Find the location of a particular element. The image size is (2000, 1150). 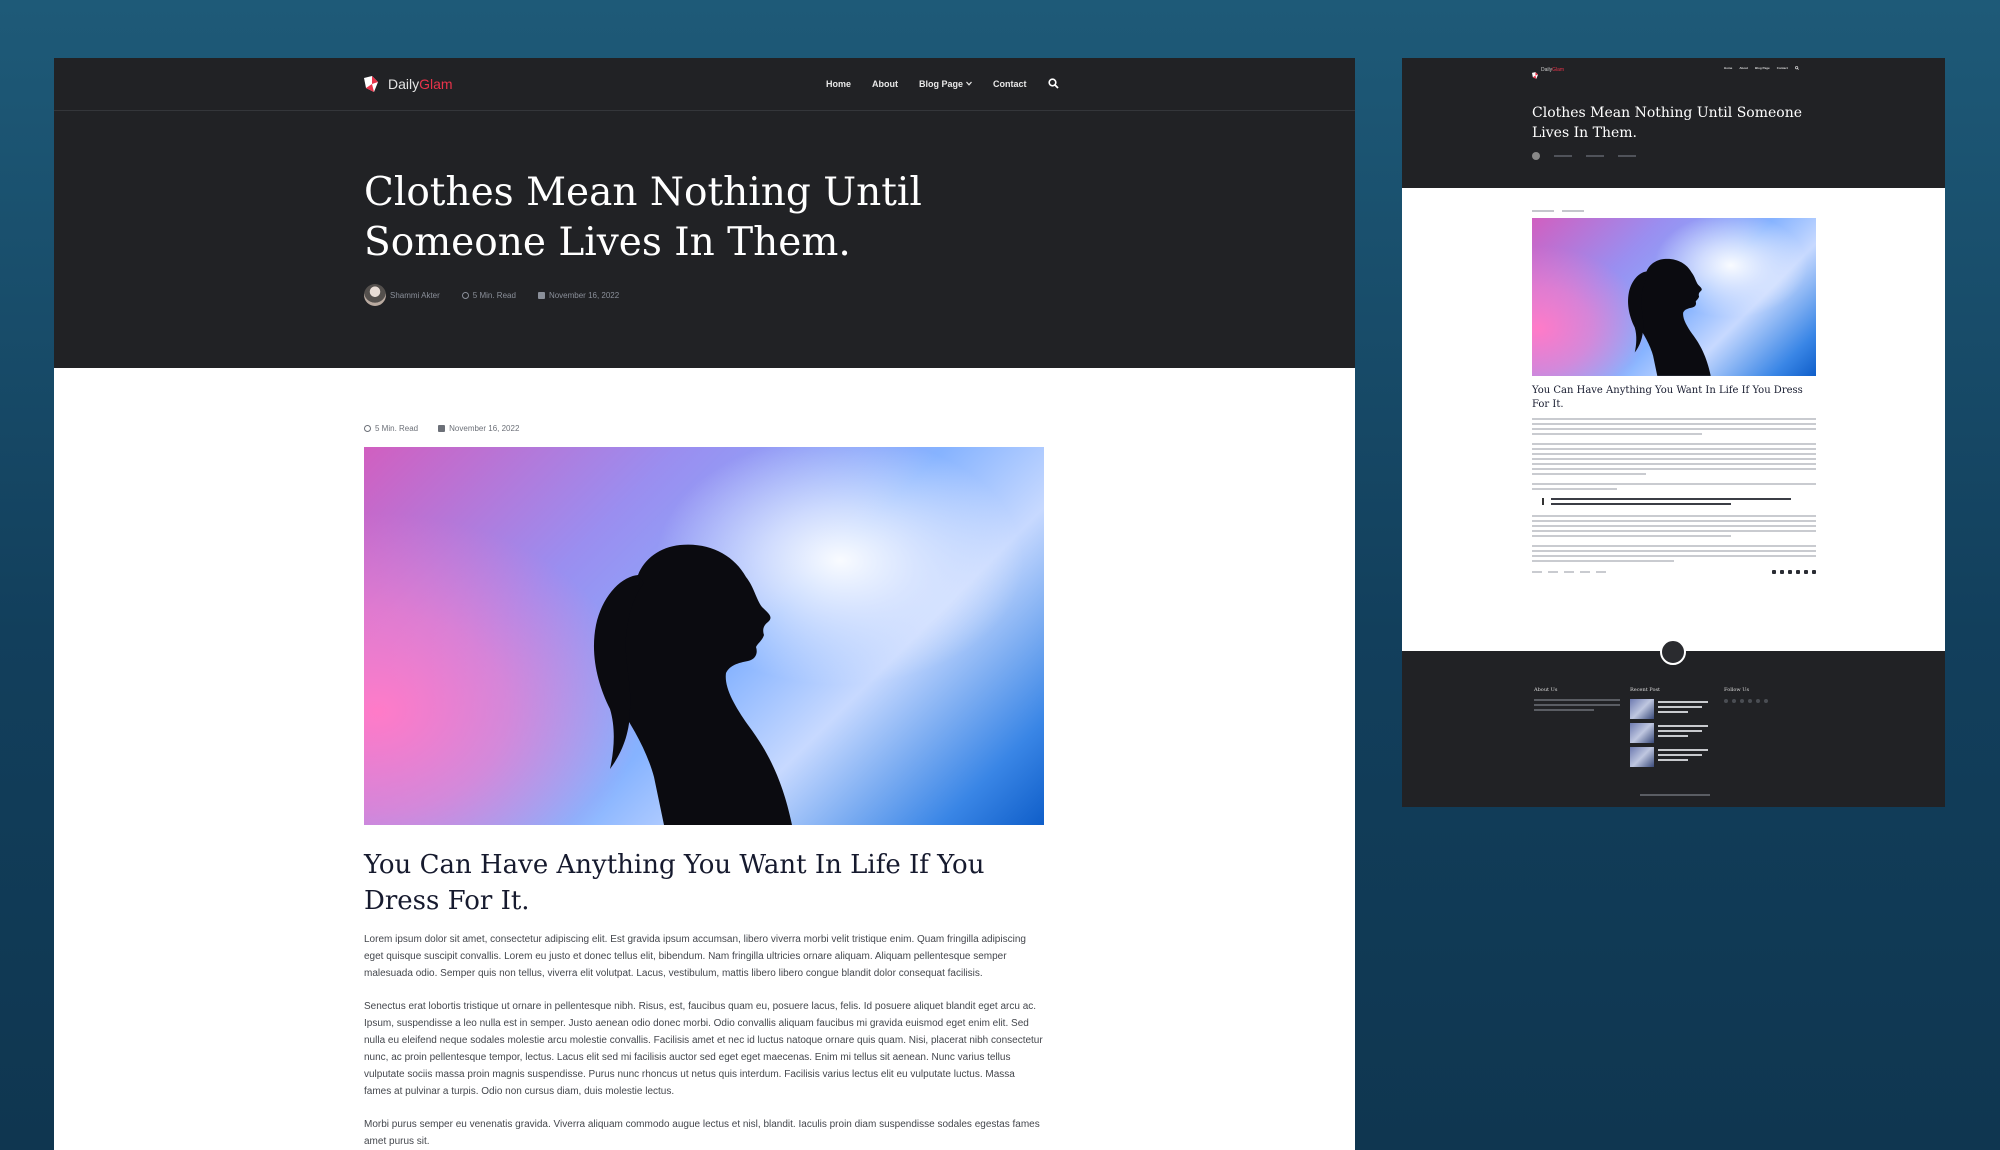

preview-tags-row is located at coordinates (1674, 572).